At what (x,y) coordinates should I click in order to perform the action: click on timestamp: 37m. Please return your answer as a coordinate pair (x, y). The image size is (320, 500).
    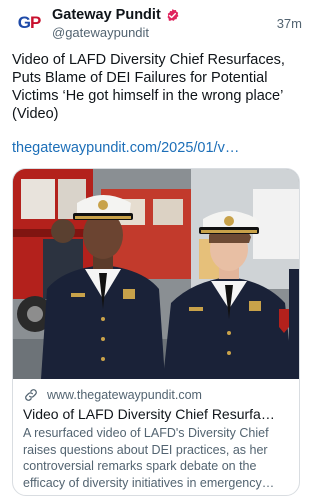
    Looking at the image, I should click on (289, 23).